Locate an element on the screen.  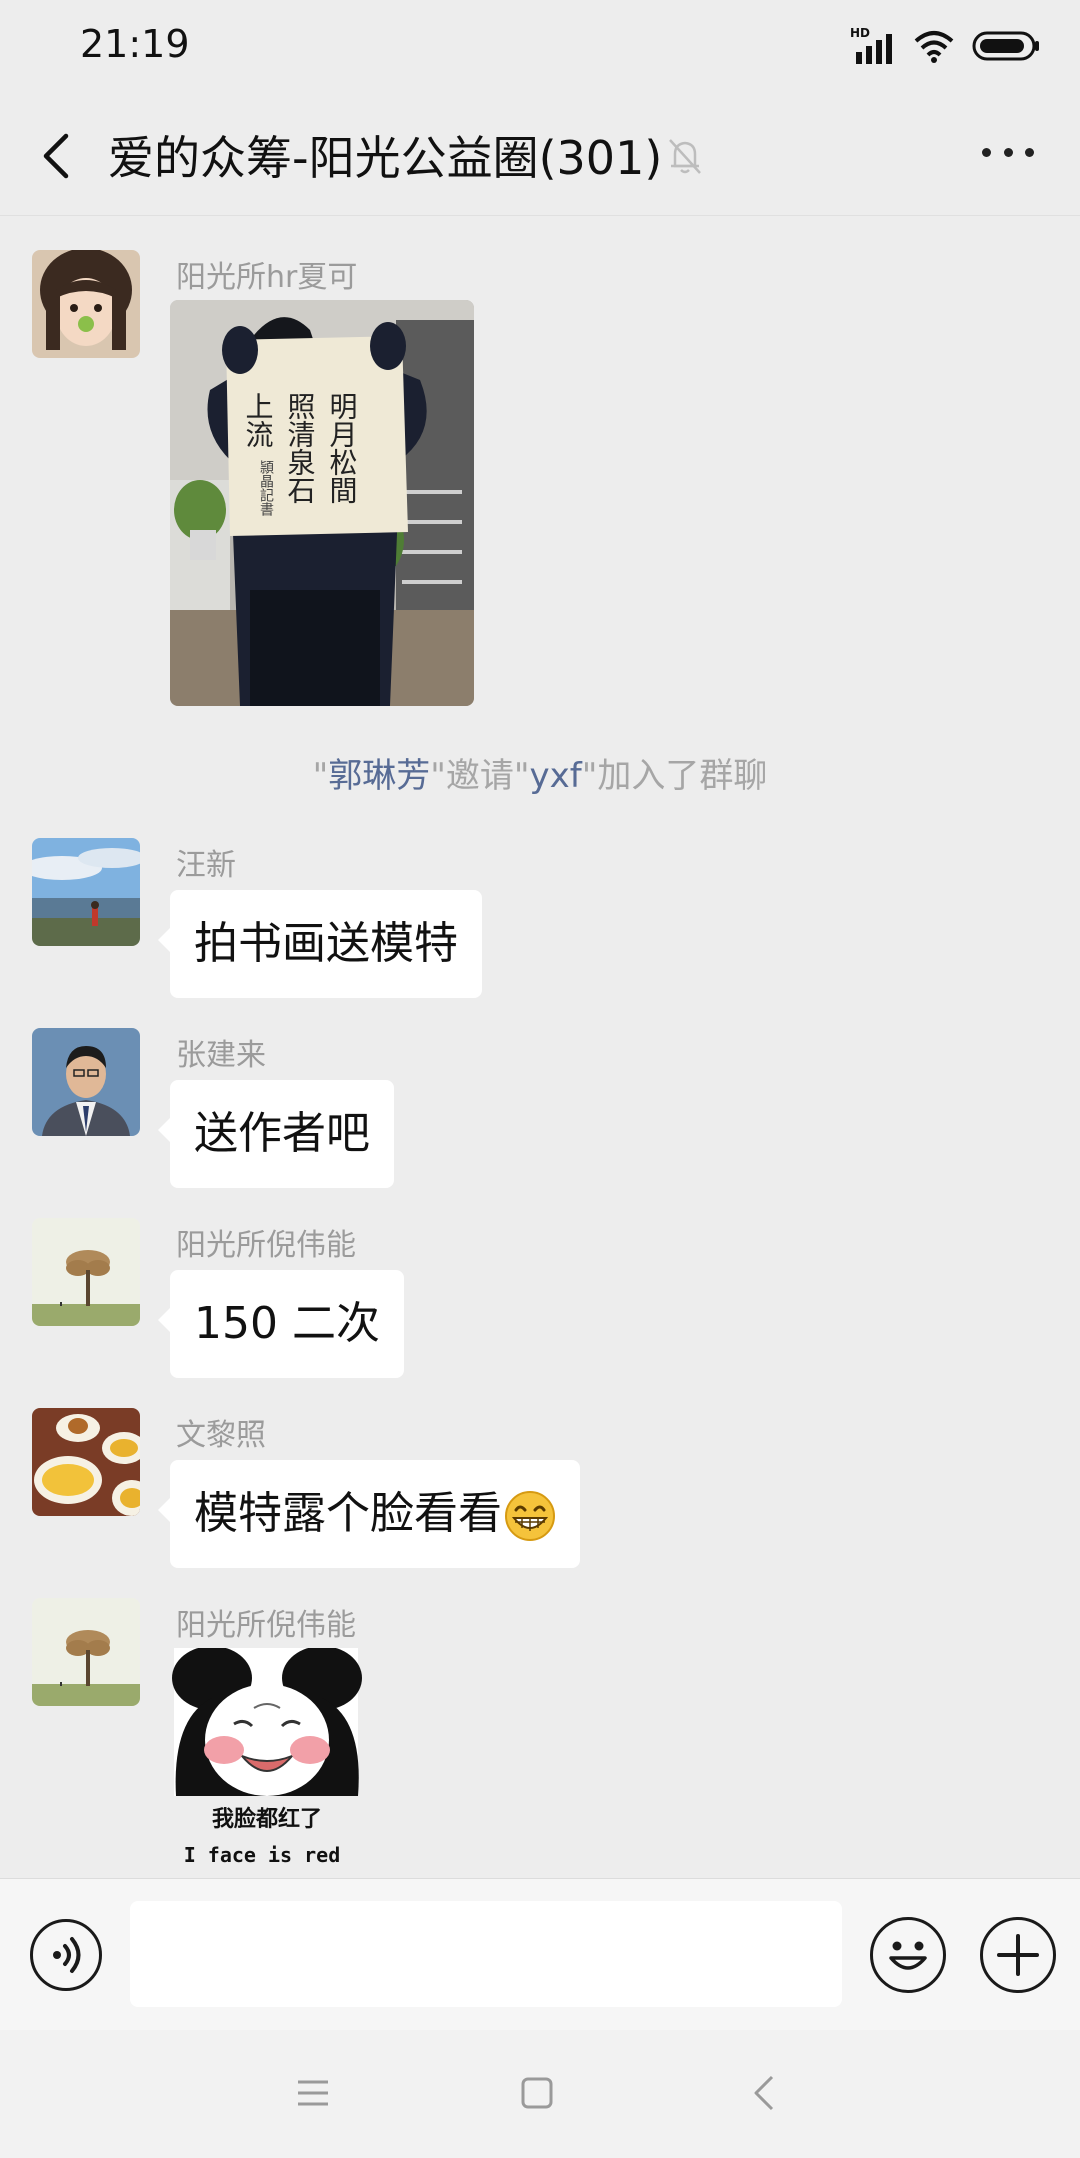
sticker-caption-en: I face is red is located at coordinates (262, 1855).